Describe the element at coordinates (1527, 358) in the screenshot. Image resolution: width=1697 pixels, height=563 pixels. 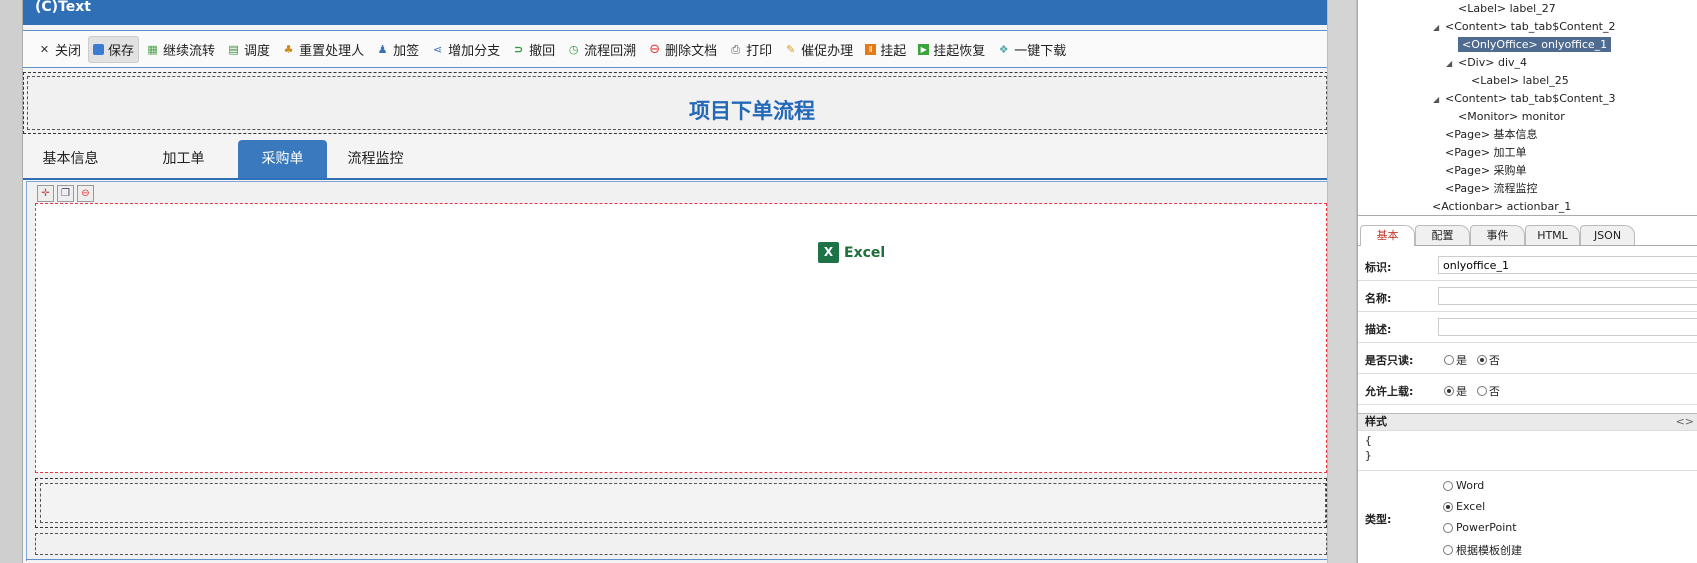
I see `prop-row-readonly: 是否只读: 是 否` at that location.